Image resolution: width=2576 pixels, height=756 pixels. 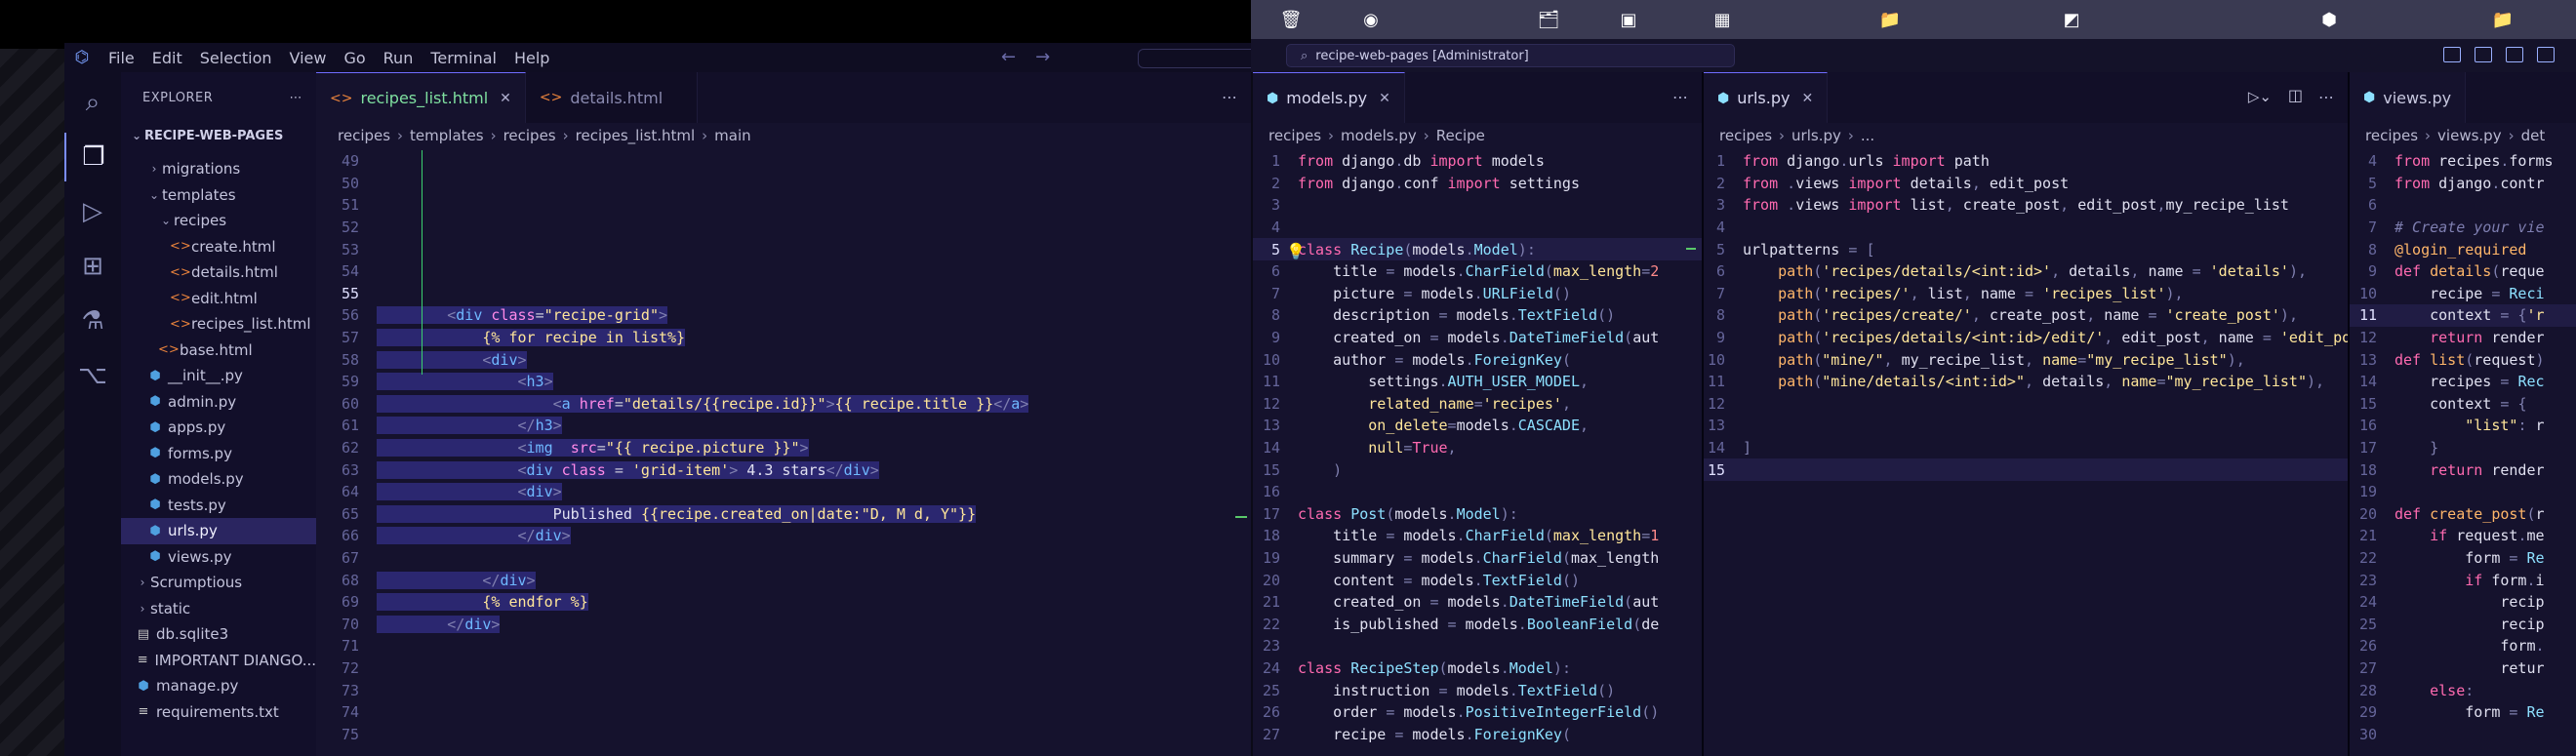 I want to click on code-line: 27 retur, so click(x=2463, y=668).